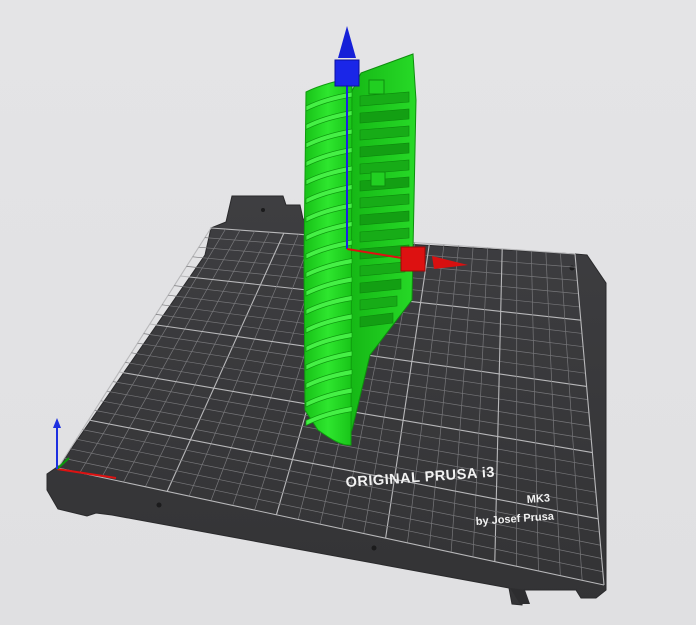 The image size is (696, 625). What do you see at coordinates (57, 423) in the screenshot?
I see `z-axis-tip` at bounding box center [57, 423].